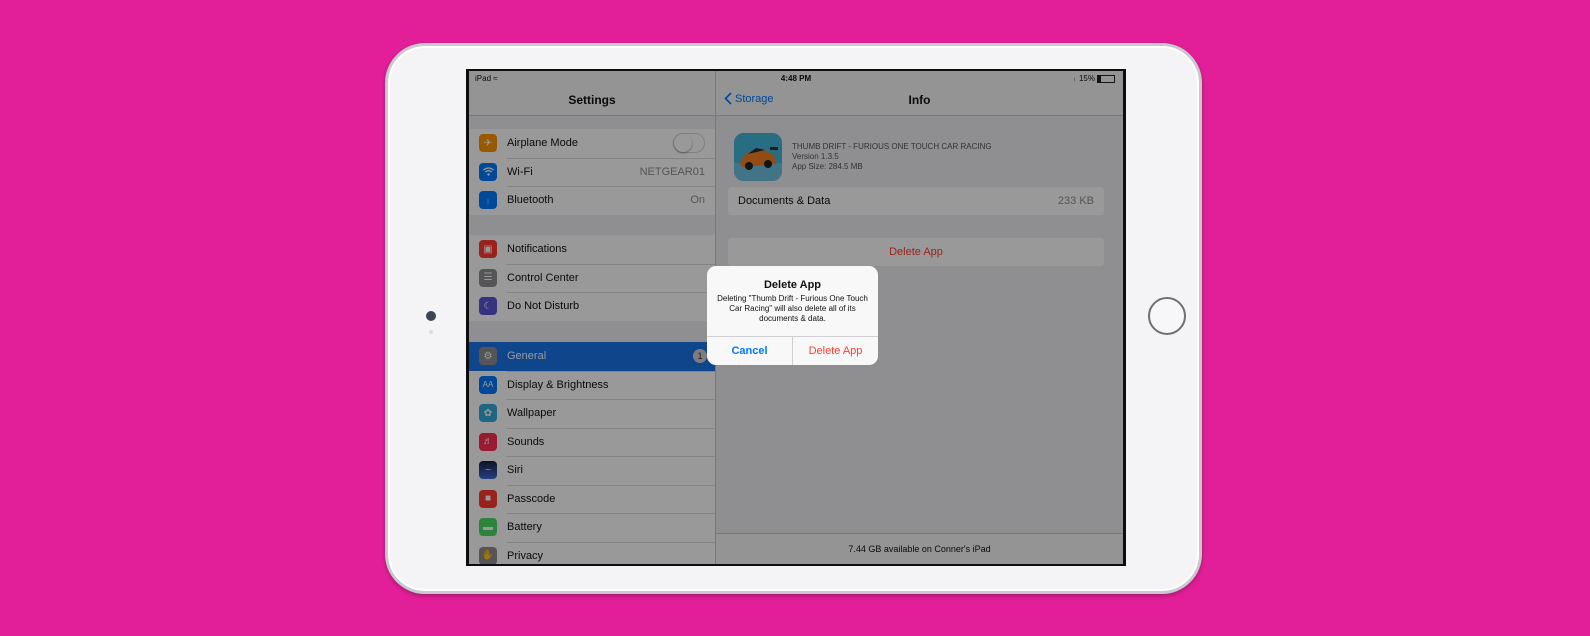 This screenshot has width=1590, height=636. What do you see at coordinates (750, 351) in the screenshot?
I see `cancel-button: Cancel` at bounding box center [750, 351].